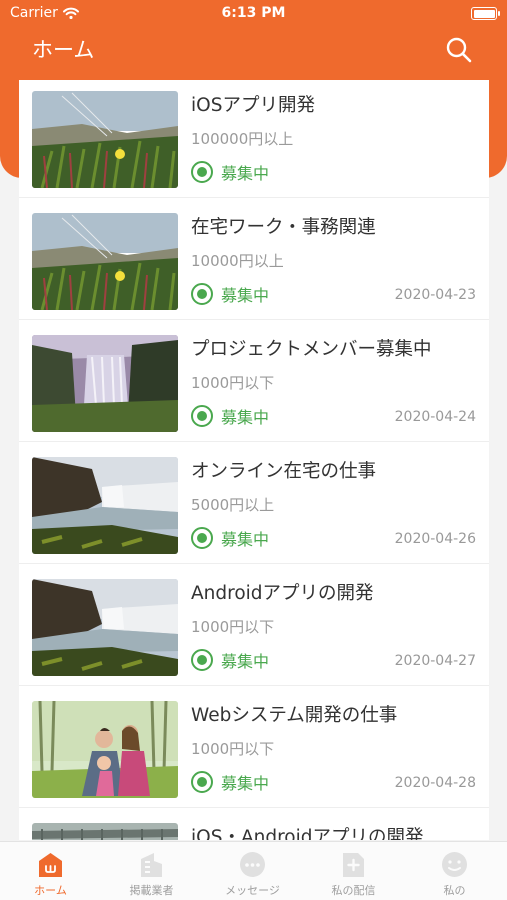  What do you see at coordinates (283, 227) in the screenshot?
I see `job-title: 在宅ワーク・事務関連` at bounding box center [283, 227].